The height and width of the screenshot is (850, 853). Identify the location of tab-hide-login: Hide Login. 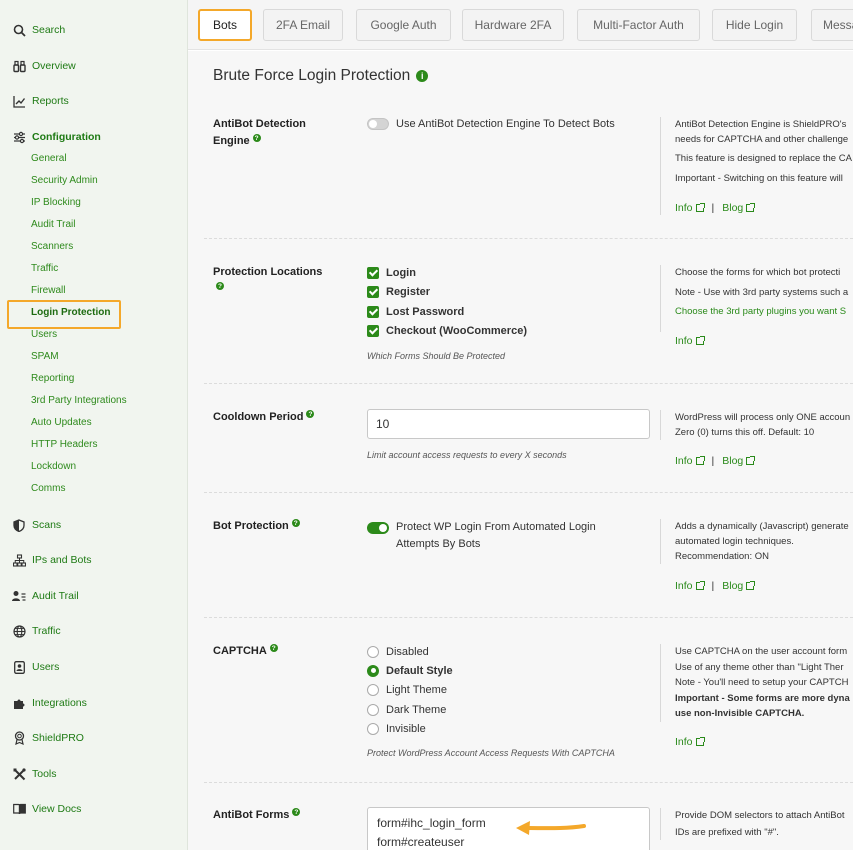
(754, 25).